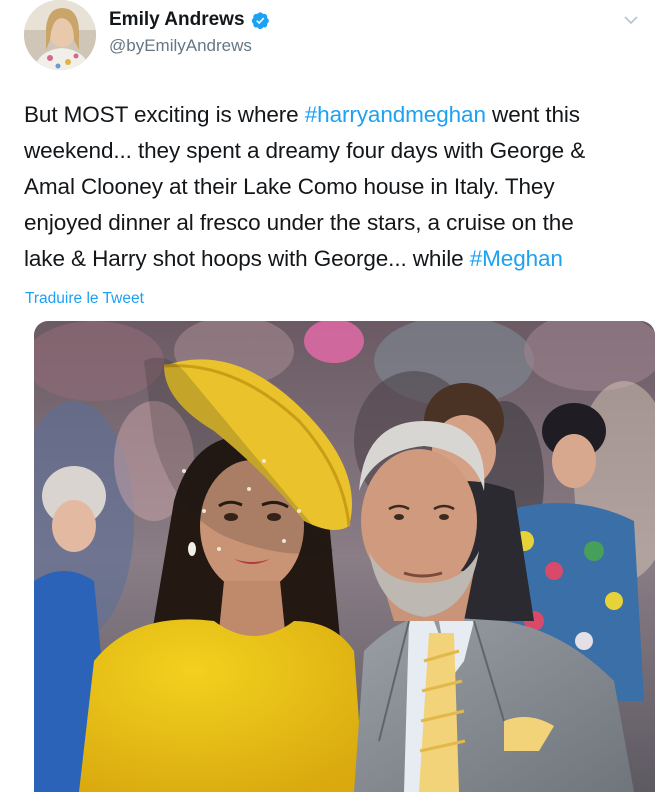 This screenshot has height=792, width=663. I want to click on avatar-image, so click(60, 35).